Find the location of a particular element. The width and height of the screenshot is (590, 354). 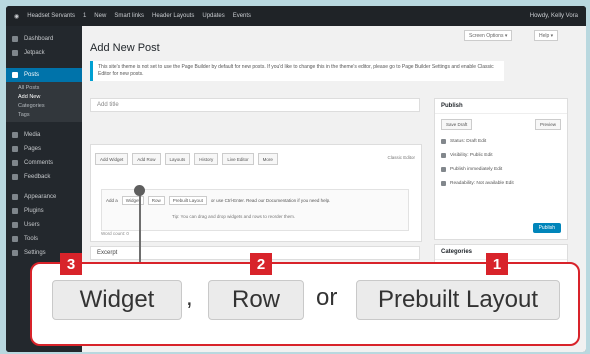

settings-icon is located at coordinates (15, 253).